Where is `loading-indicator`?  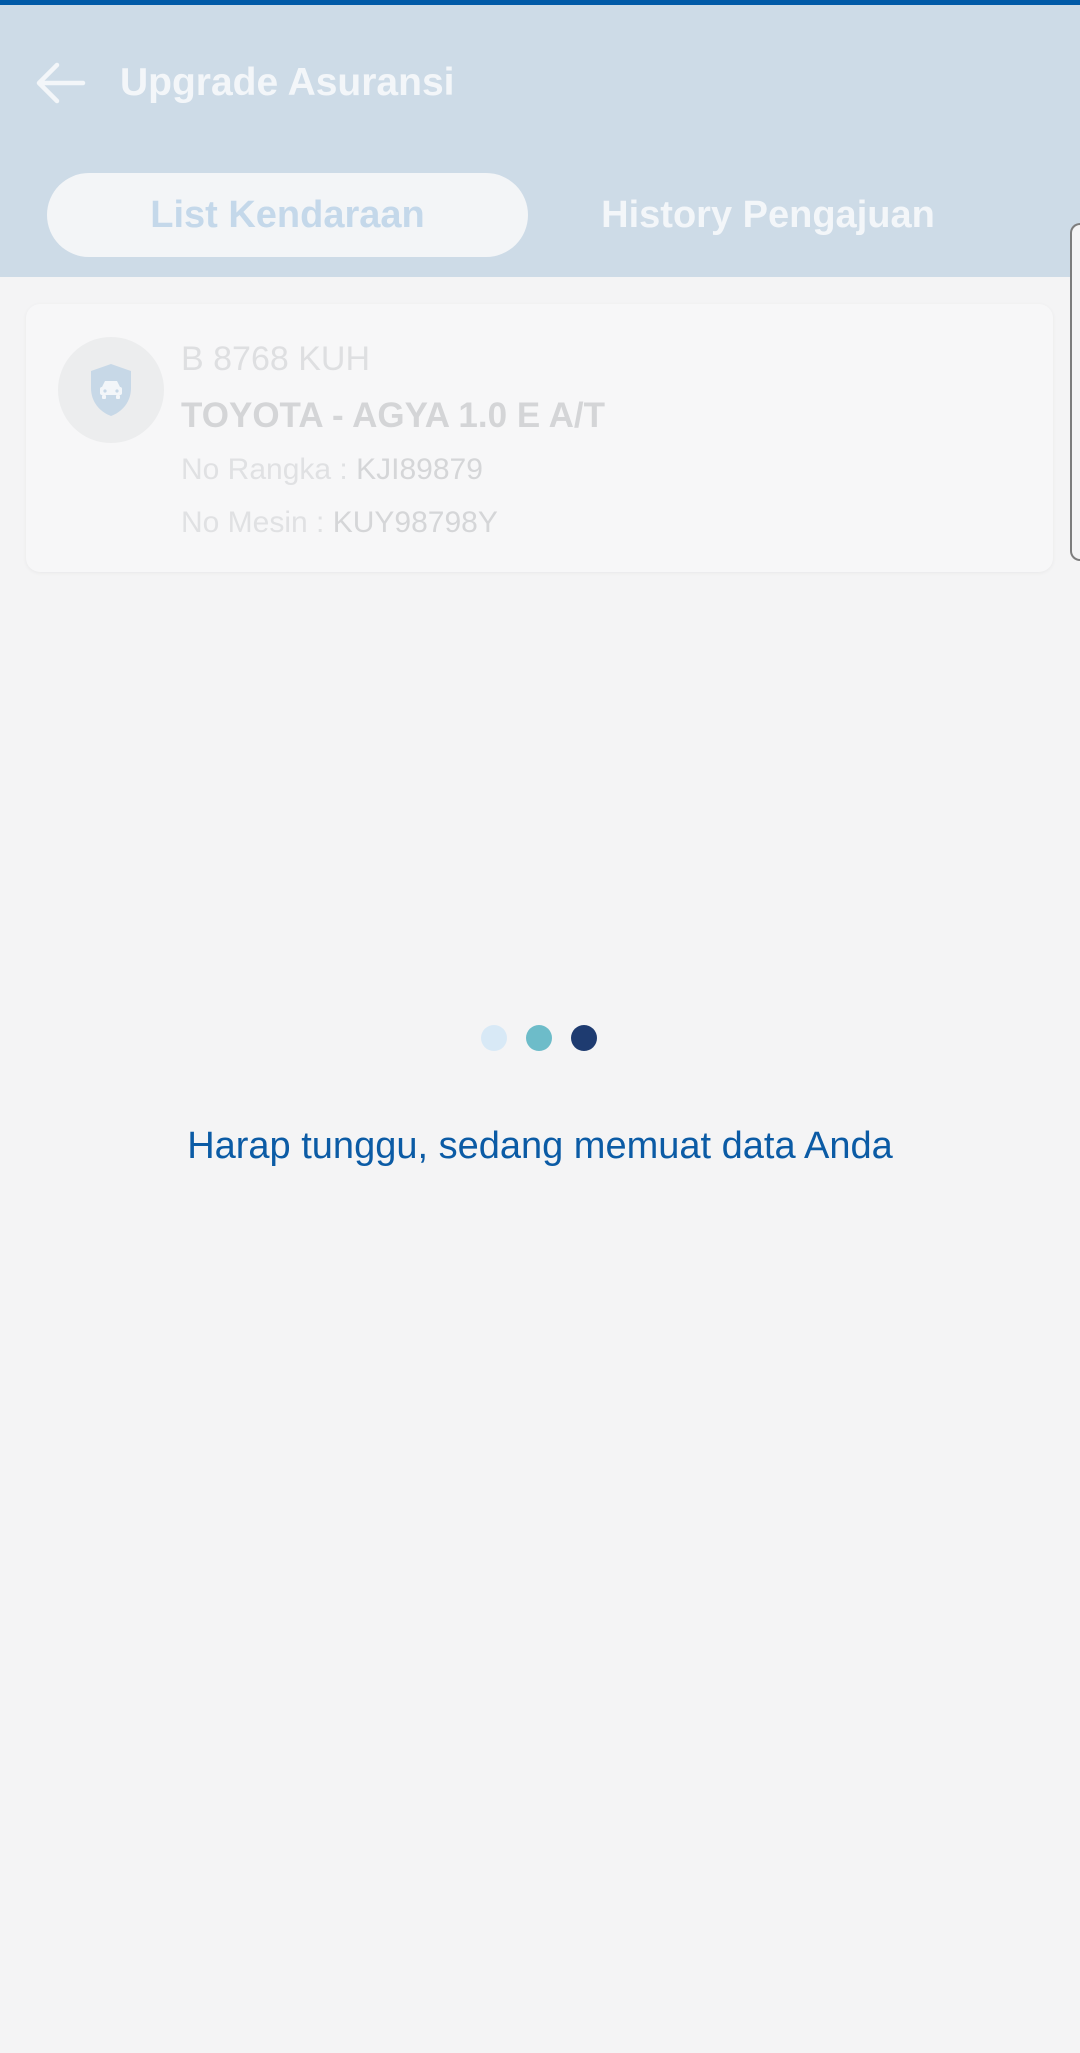 loading-indicator is located at coordinates (540, 1038).